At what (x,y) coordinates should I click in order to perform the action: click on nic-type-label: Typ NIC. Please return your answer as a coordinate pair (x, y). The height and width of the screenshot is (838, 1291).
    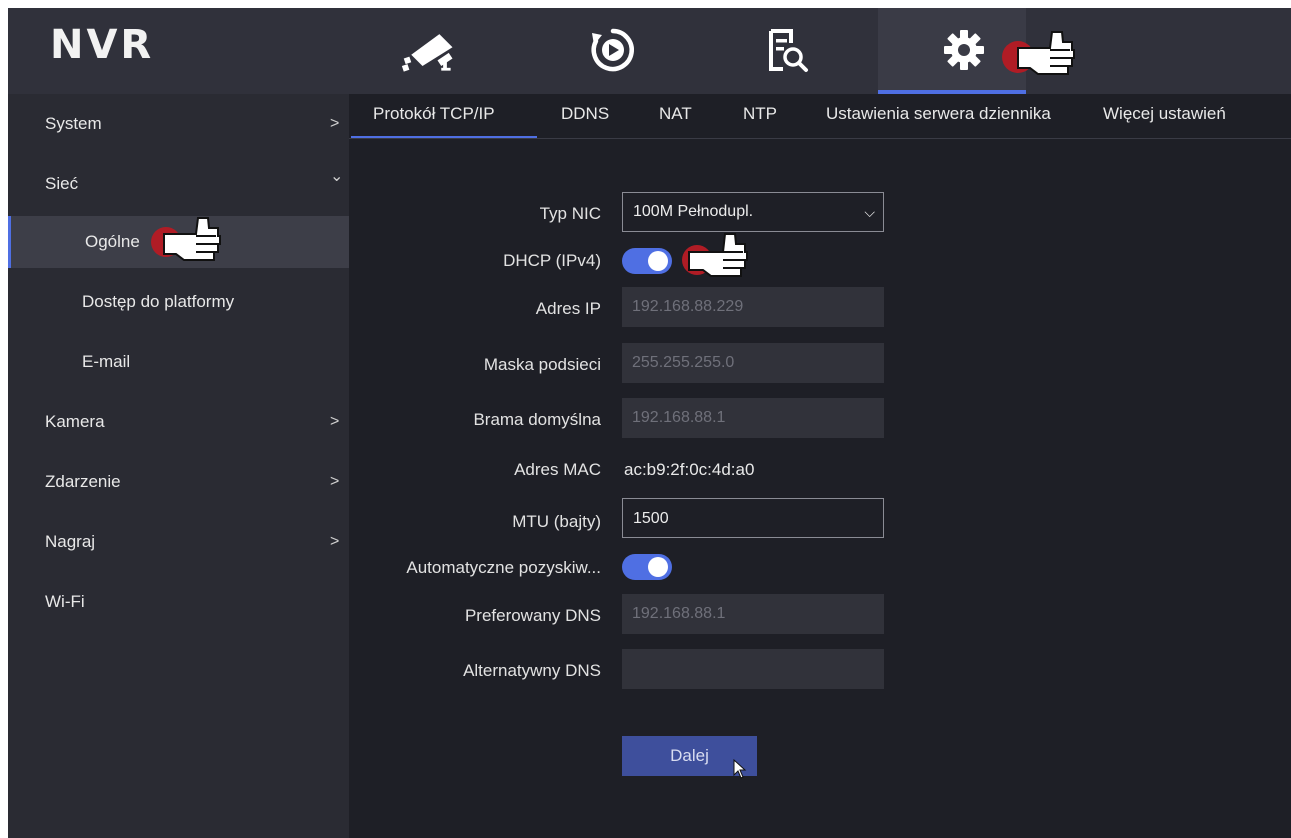
    Looking at the image, I should click on (570, 213).